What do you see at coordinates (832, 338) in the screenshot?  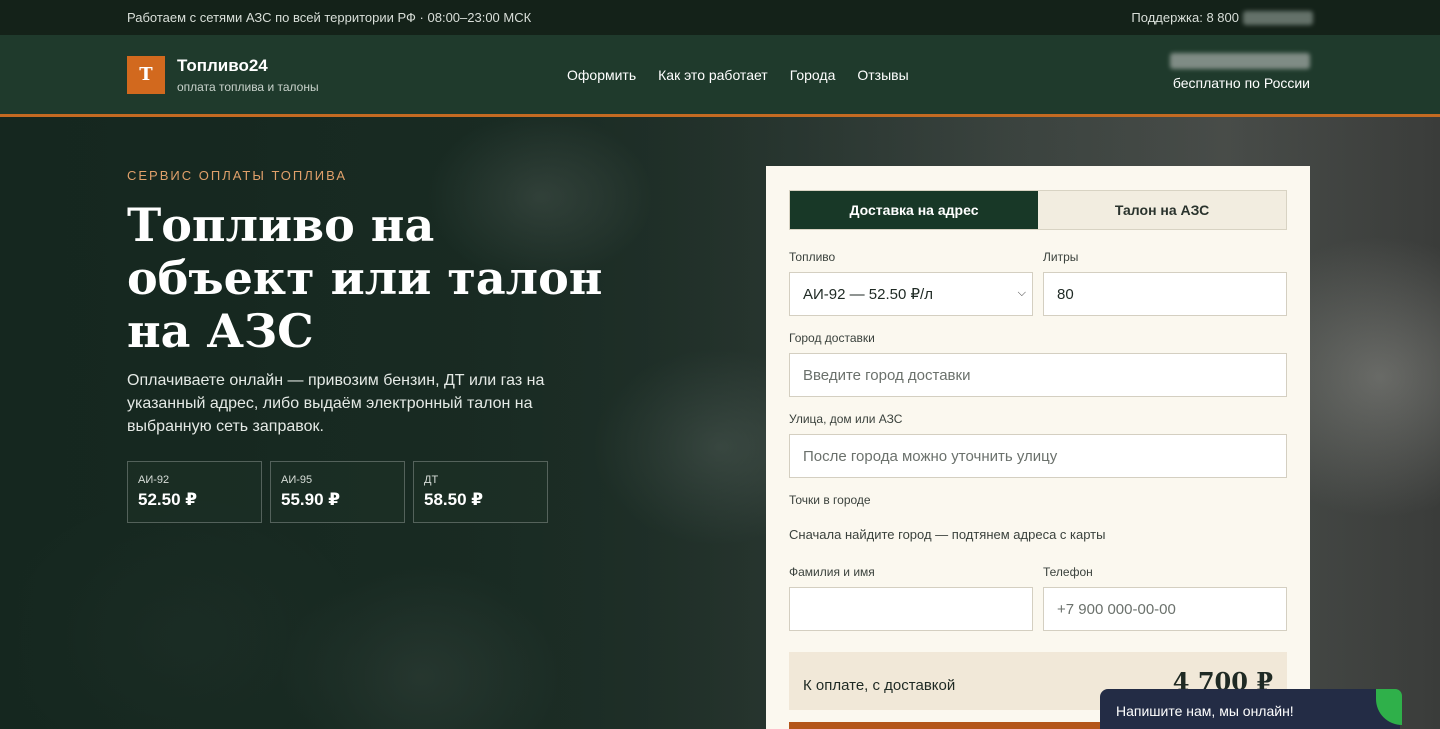 I see `city-label: Город доставки` at bounding box center [832, 338].